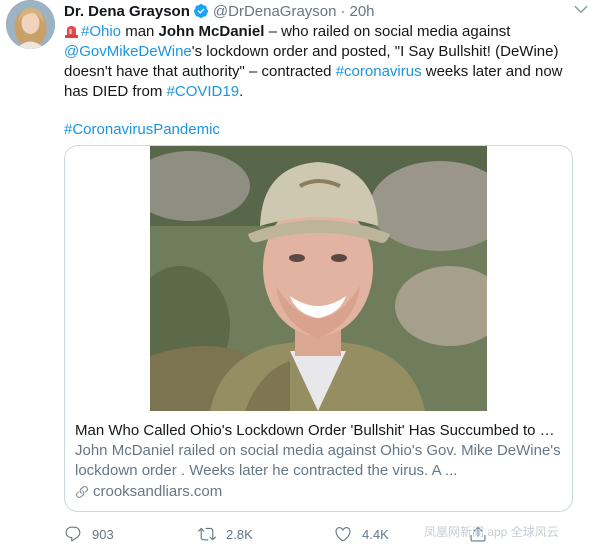 Image resolution: width=597 pixels, height=554 pixels. I want to click on like-button: 4.4K, so click(361, 534).